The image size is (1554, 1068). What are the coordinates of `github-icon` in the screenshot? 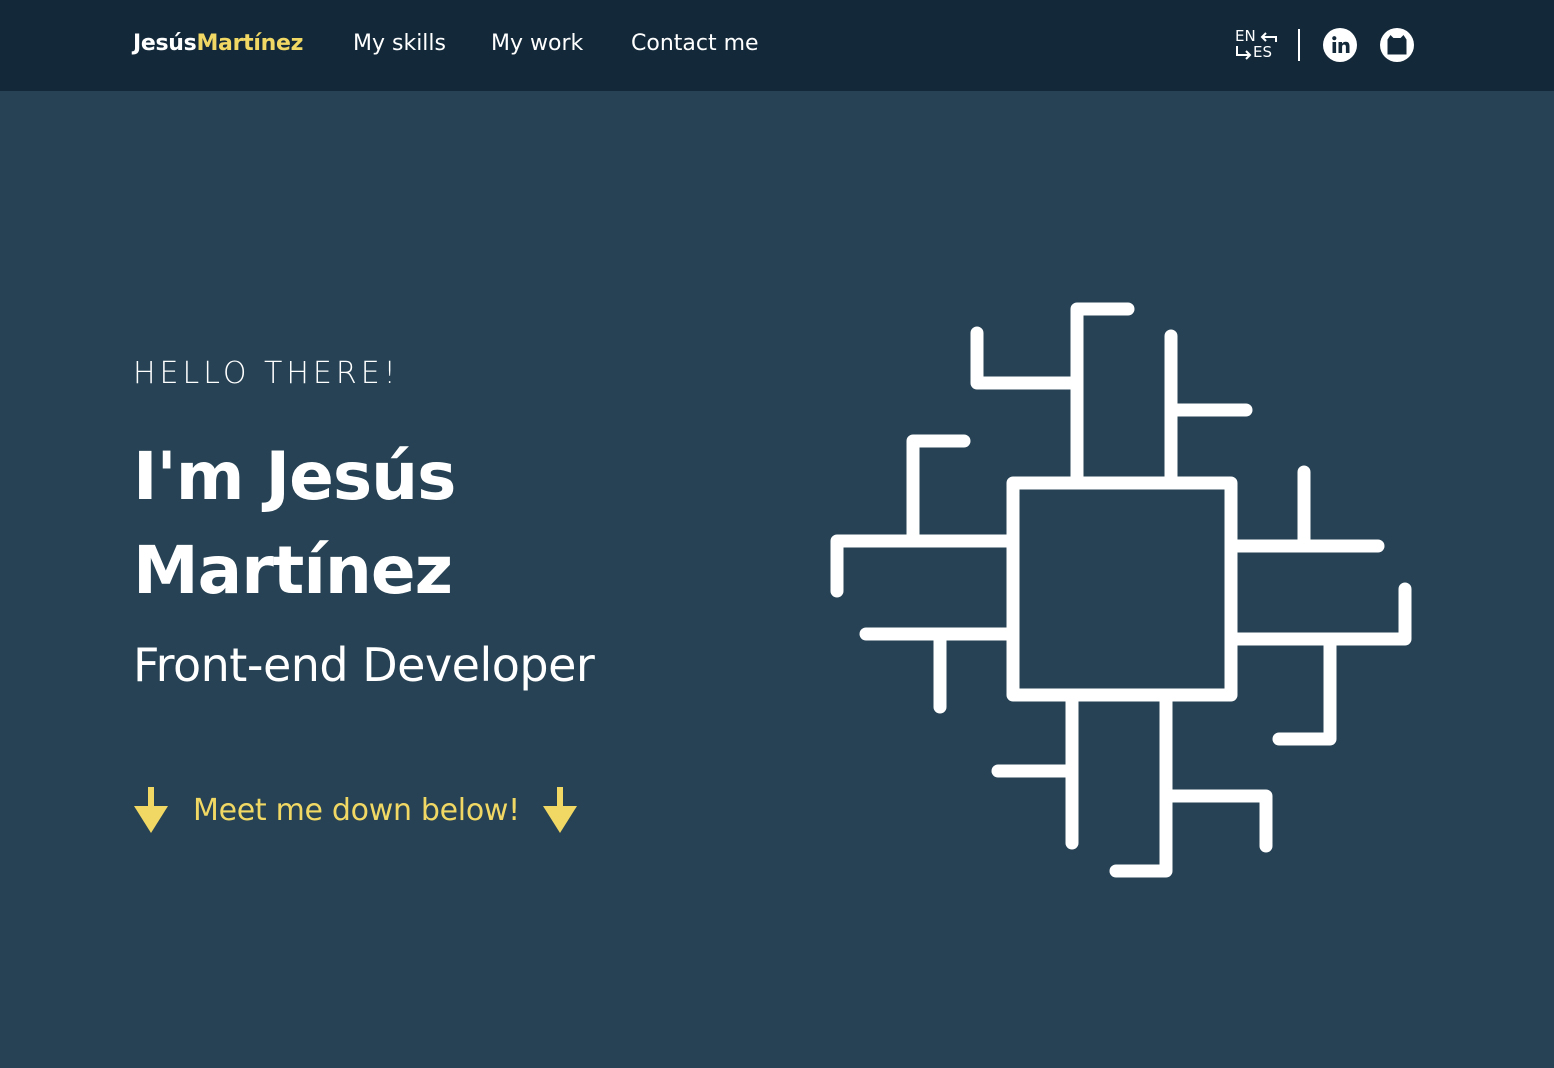 It's located at (1397, 45).